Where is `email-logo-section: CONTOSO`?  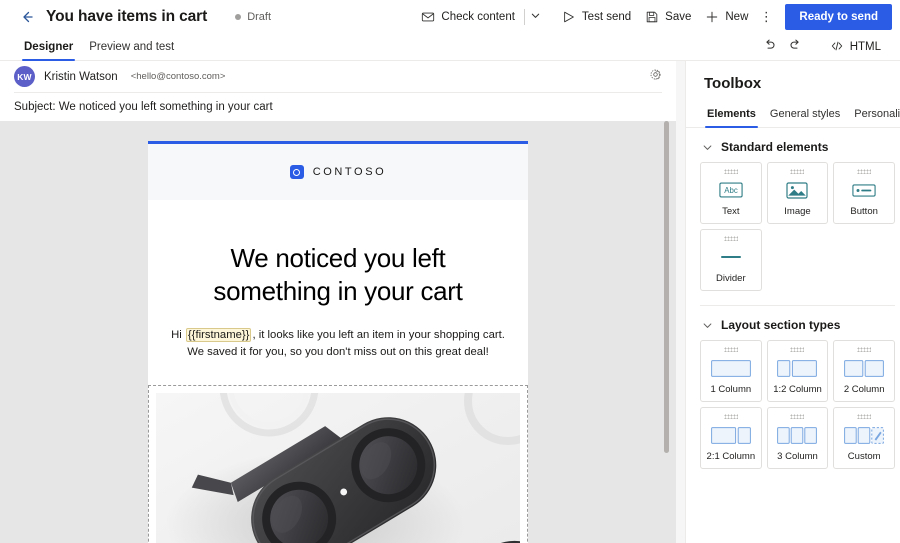
email-logo-section: CONTOSO is located at coordinates (338, 172).